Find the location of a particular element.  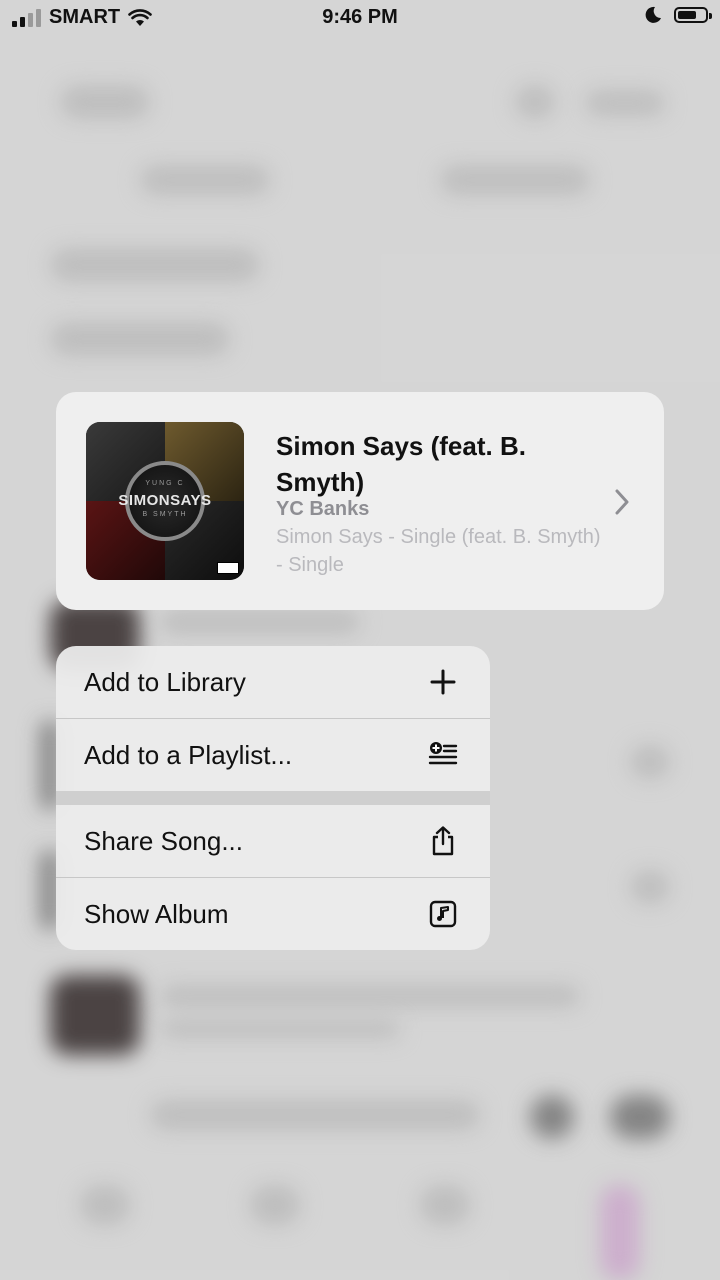

song-artist: YC Banks is located at coordinates (323, 509).